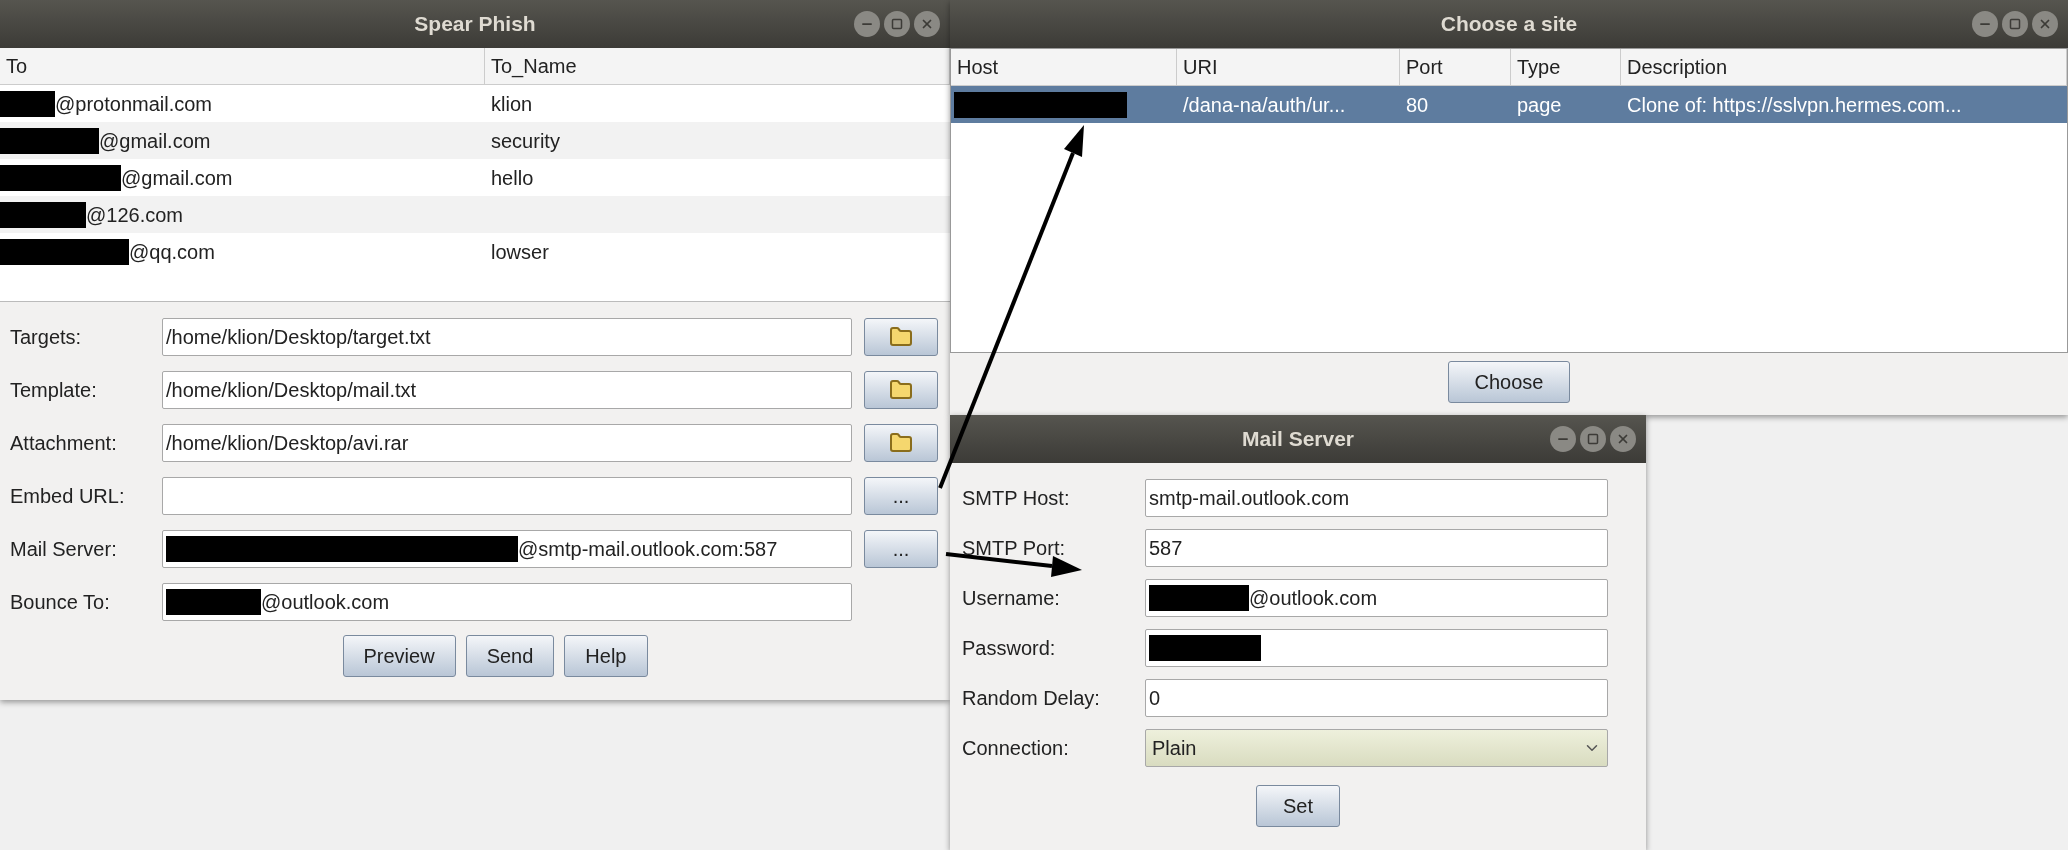 This screenshot has width=2068, height=850. What do you see at coordinates (1376, 748) in the screenshot?
I see `connection-dropdown: Plain` at bounding box center [1376, 748].